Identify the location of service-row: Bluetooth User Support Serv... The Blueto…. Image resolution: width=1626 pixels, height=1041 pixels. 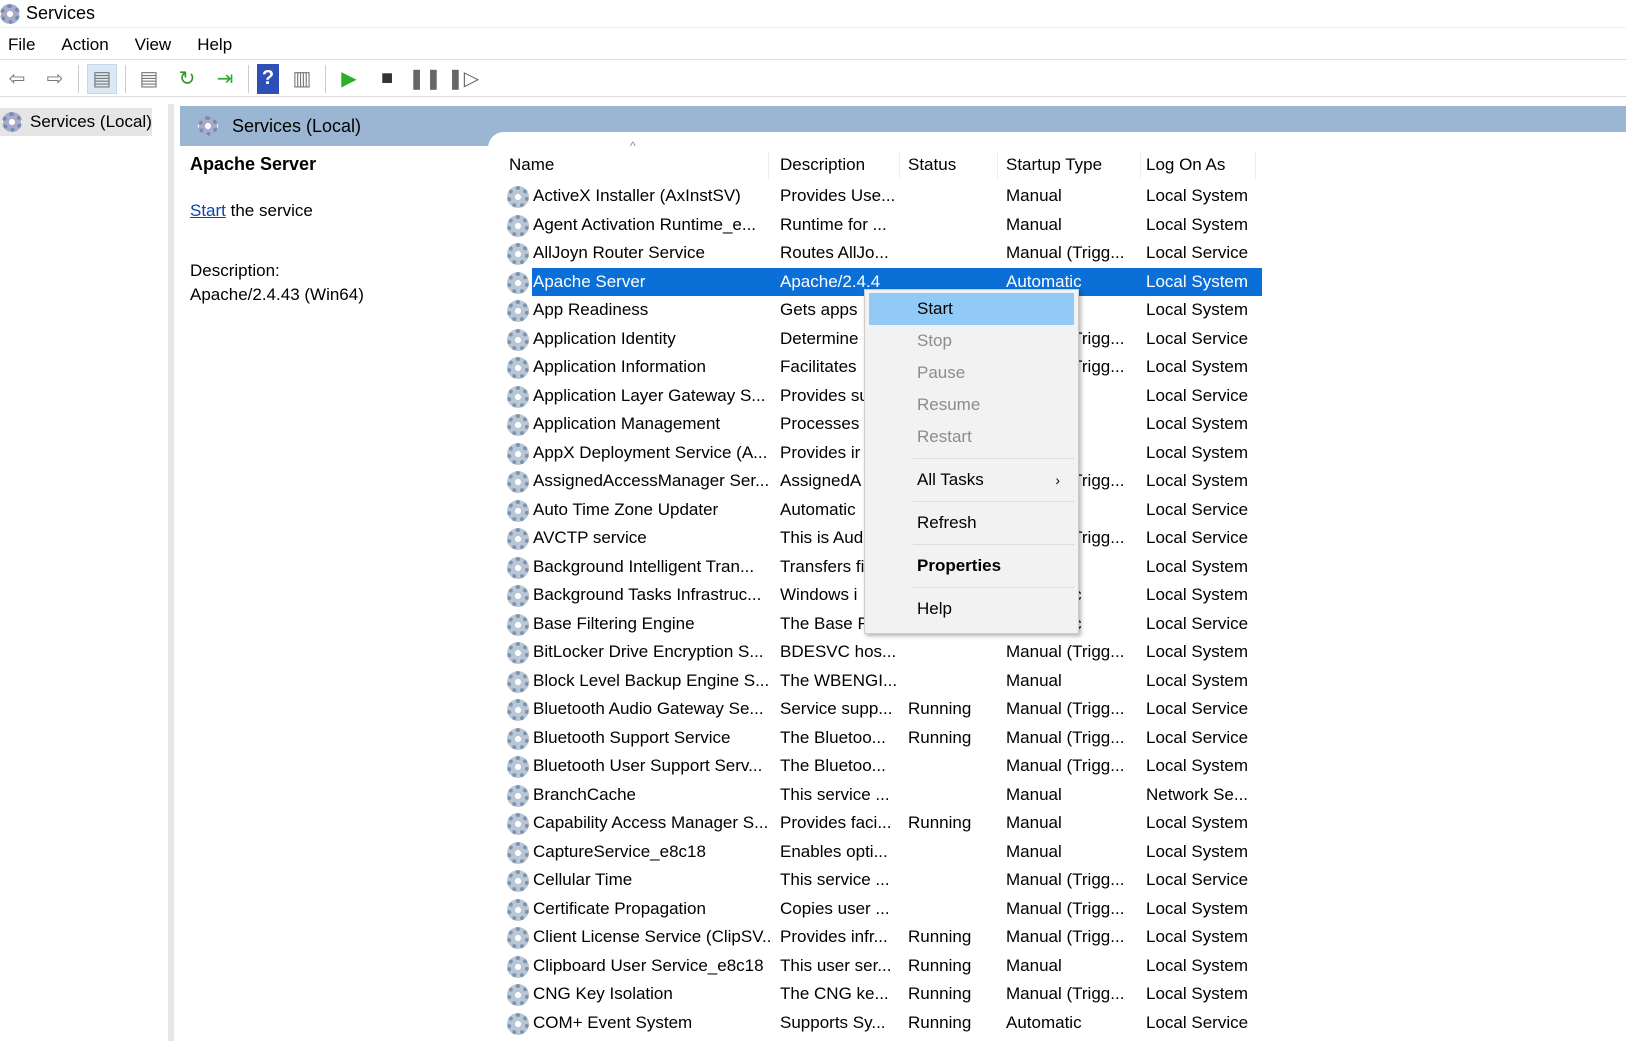
(885, 766).